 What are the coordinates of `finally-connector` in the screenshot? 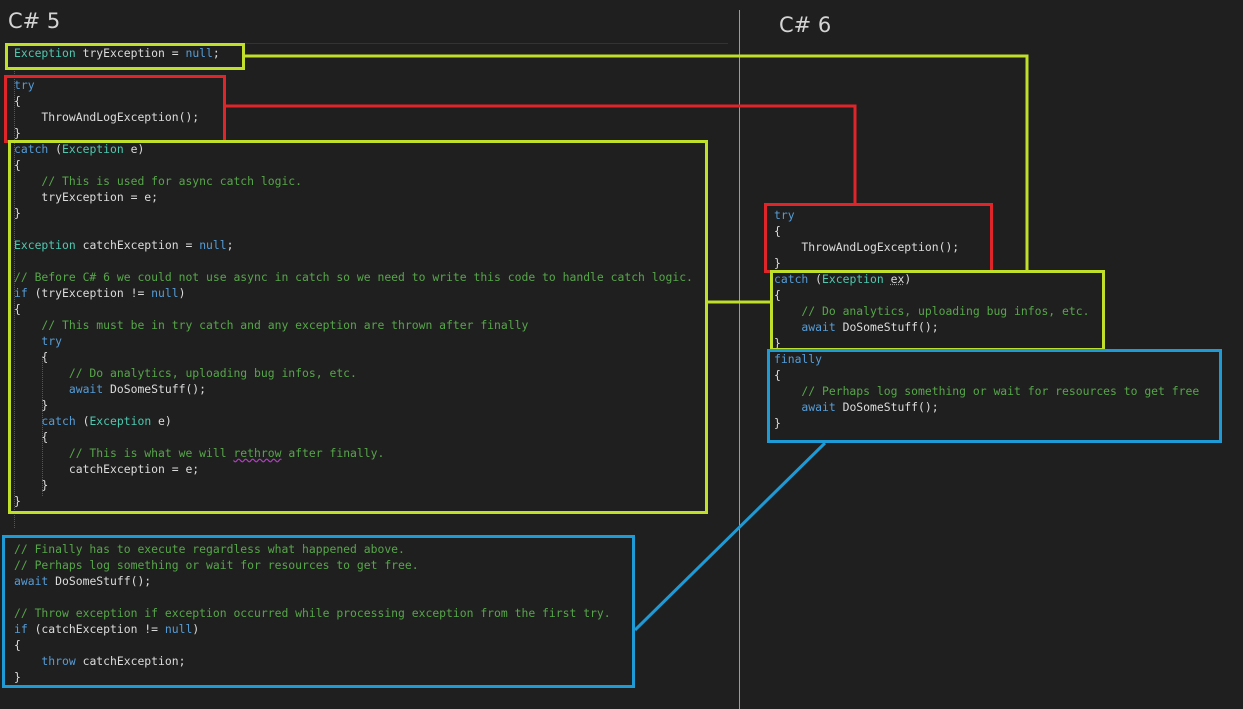 It's located at (730, 536).